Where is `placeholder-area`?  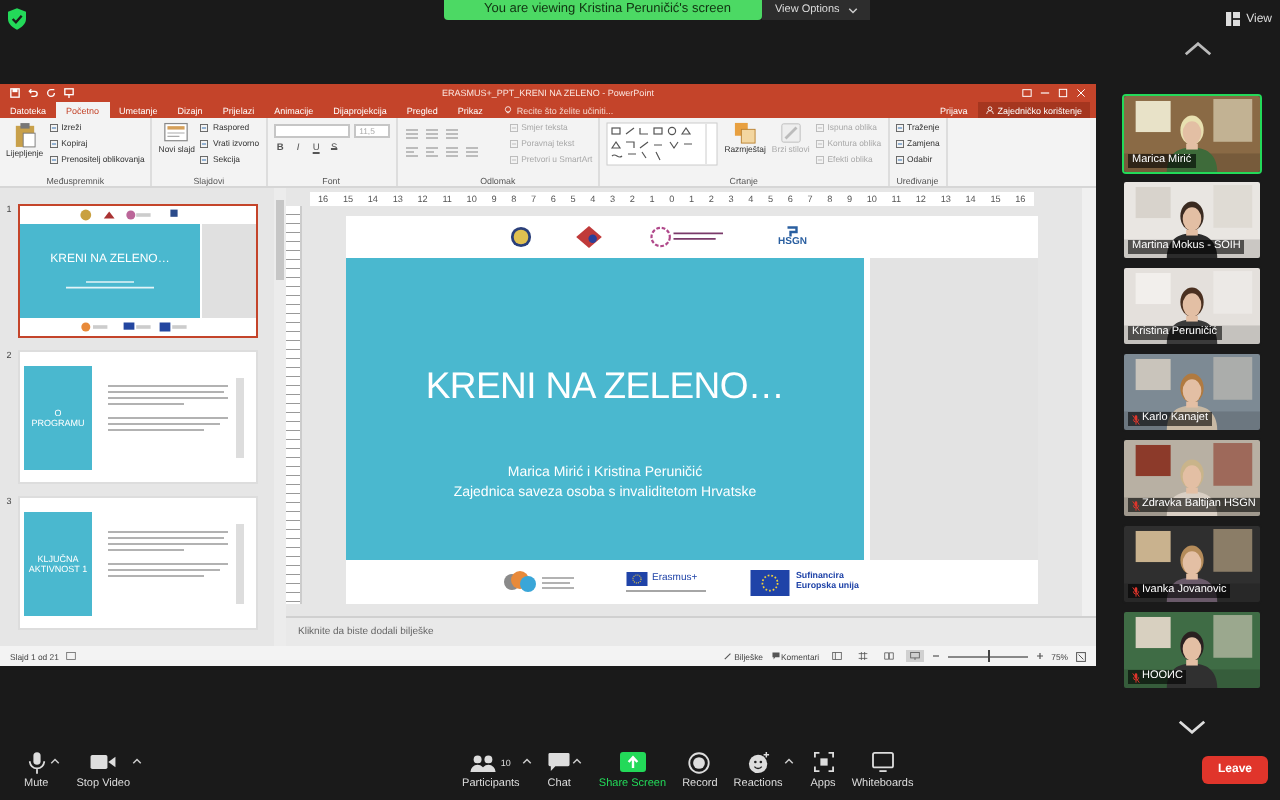 placeholder-area is located at coordinates (229, 271).